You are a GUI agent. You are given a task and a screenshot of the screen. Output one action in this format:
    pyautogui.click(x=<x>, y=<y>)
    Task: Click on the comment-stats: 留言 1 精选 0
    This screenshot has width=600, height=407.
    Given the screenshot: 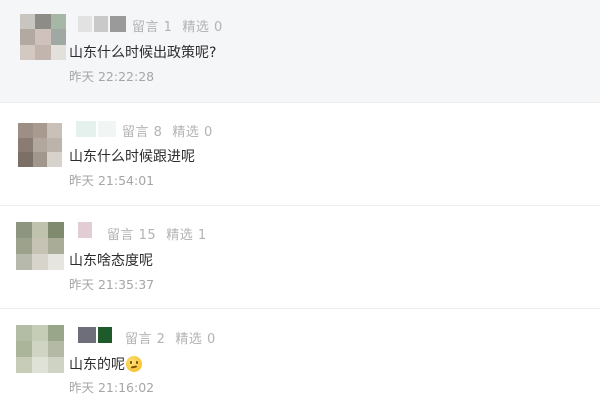 What is the action you would take?
    pyautogui.click(x=177, y=25)
    